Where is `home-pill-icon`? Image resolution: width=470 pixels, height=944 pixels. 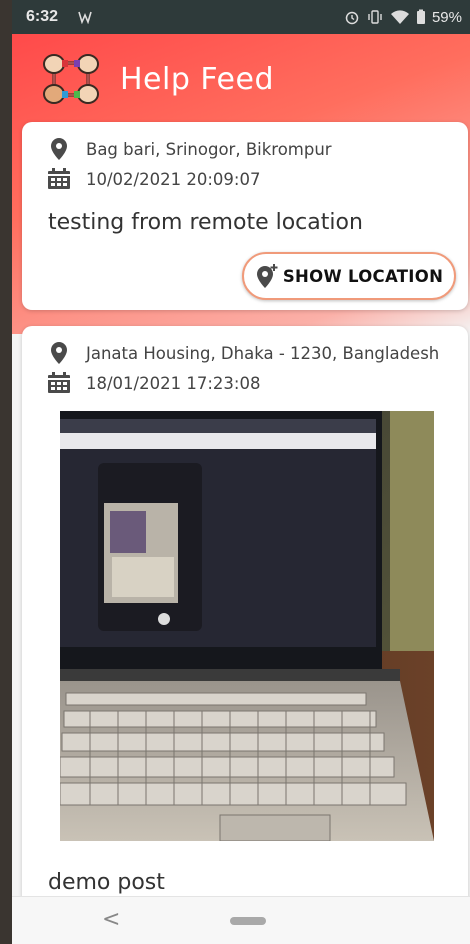
home-pill-icon is located at coordinates (248, 921).